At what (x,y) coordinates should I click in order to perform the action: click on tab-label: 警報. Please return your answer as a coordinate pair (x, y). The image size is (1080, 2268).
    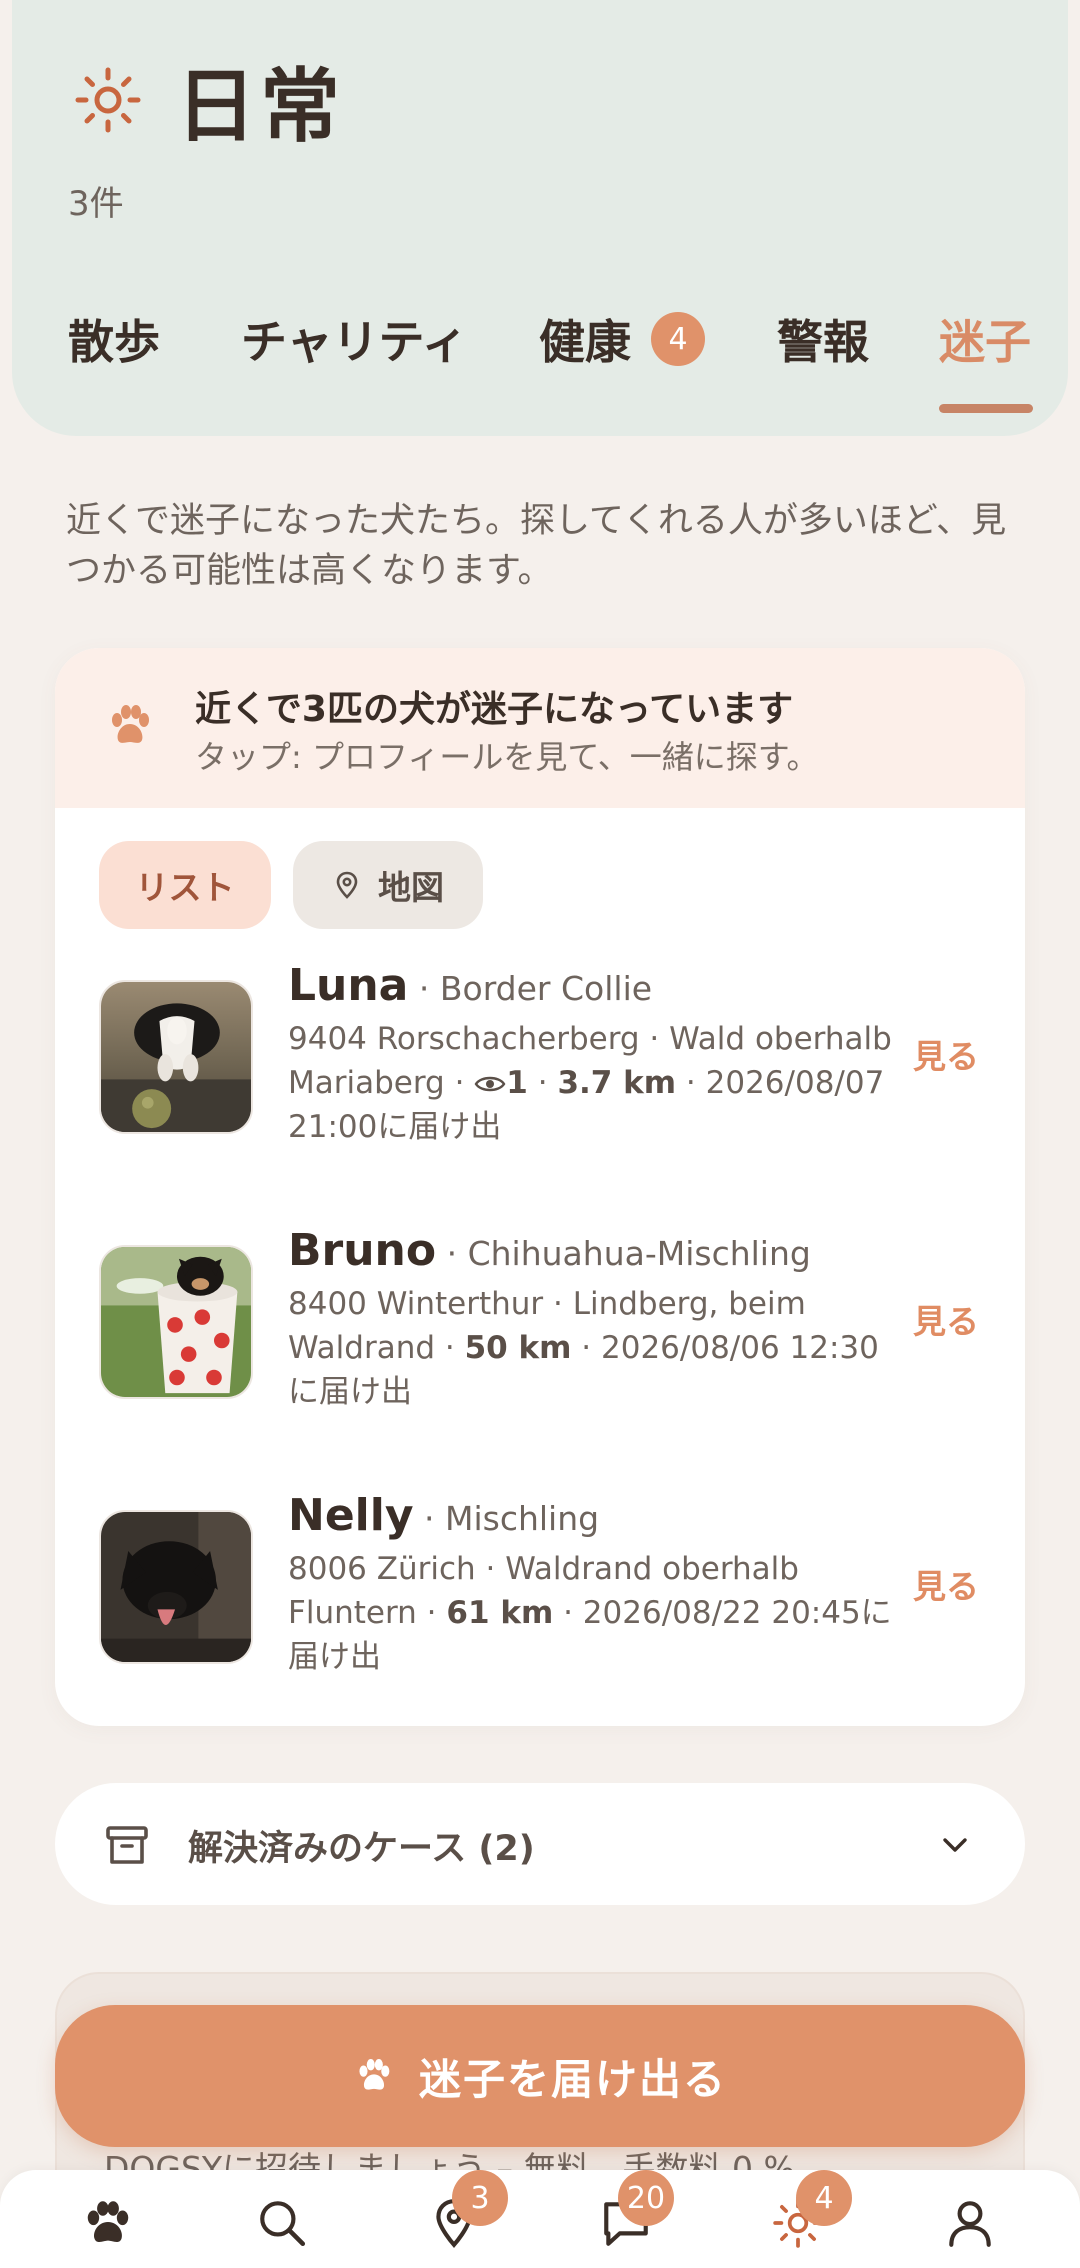
    Looking at the image, I should click on (823, 342).